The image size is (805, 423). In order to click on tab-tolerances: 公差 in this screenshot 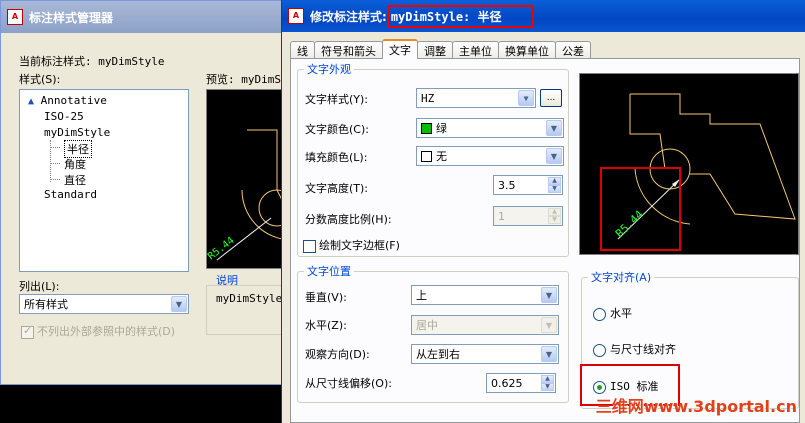, I will do `click(573, 50)`.